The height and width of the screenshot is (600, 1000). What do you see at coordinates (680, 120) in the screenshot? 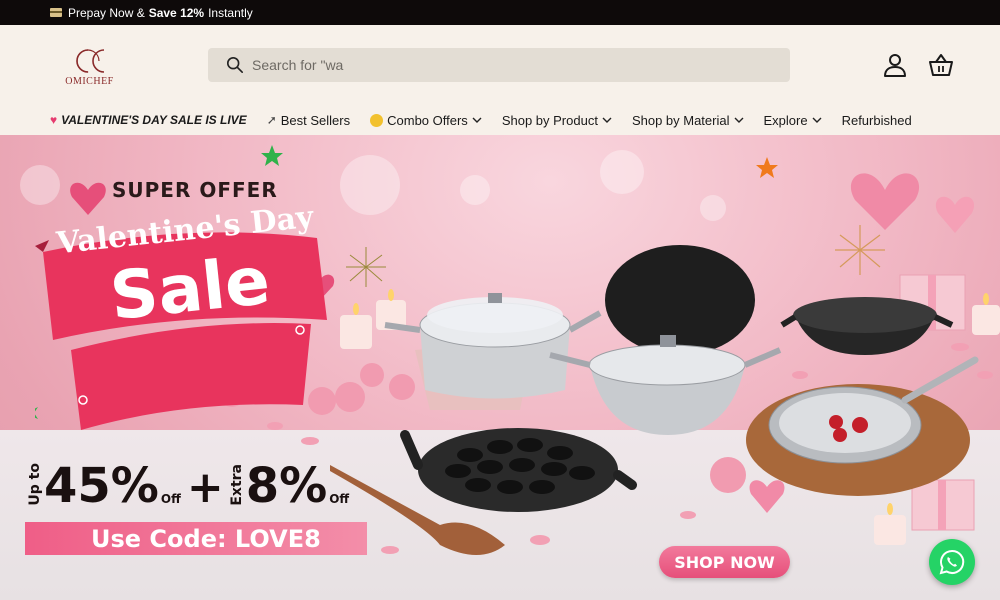
I see `nav-label: Shop by Material` at bounding box center [680, 120].